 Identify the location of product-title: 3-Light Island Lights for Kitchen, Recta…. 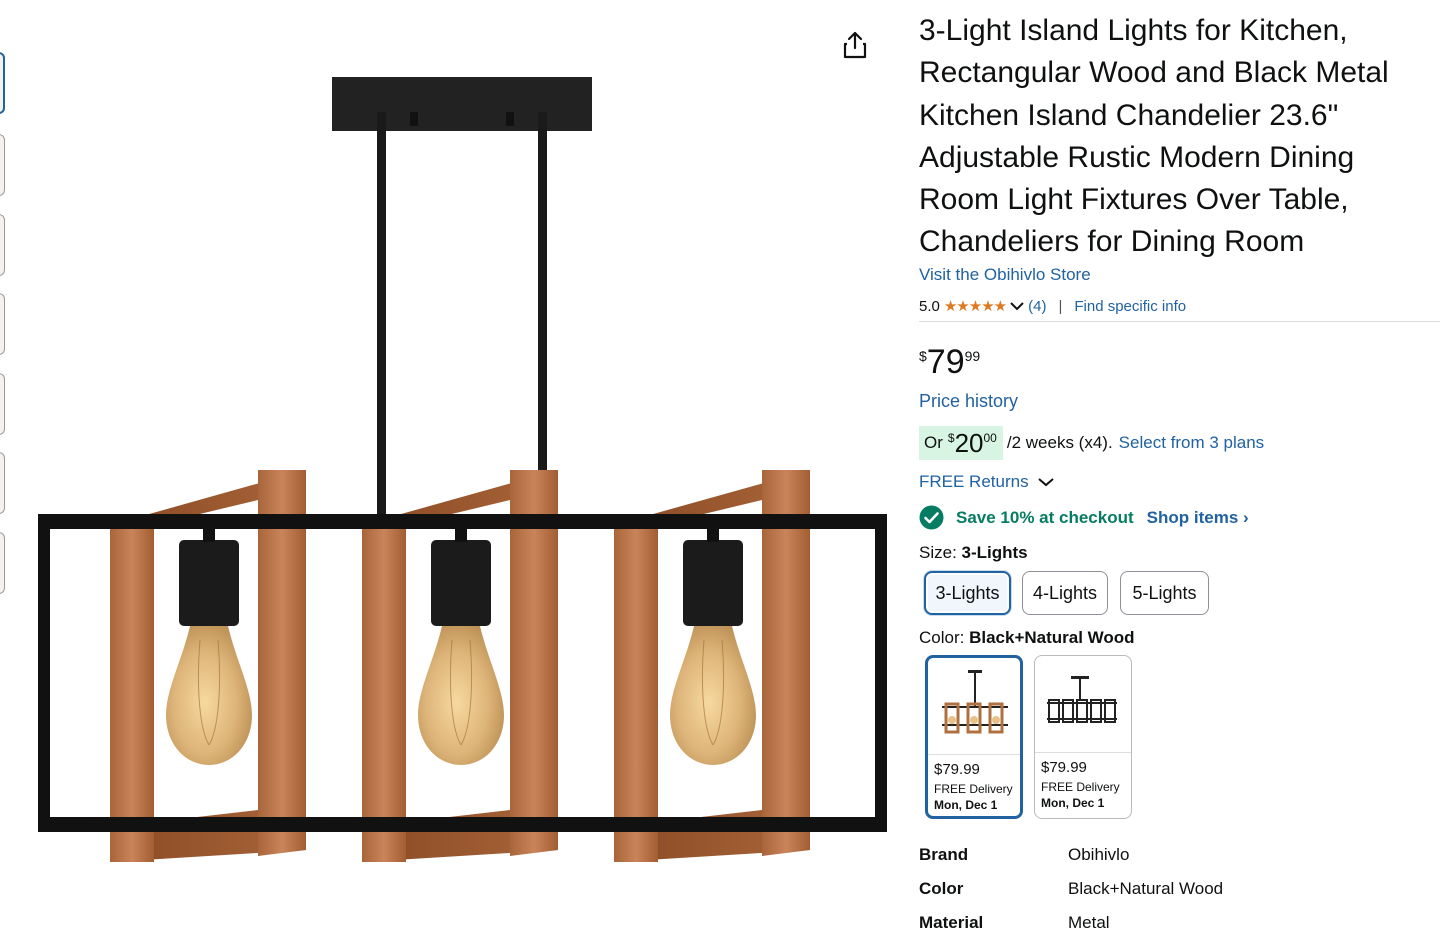
(1154, 136).